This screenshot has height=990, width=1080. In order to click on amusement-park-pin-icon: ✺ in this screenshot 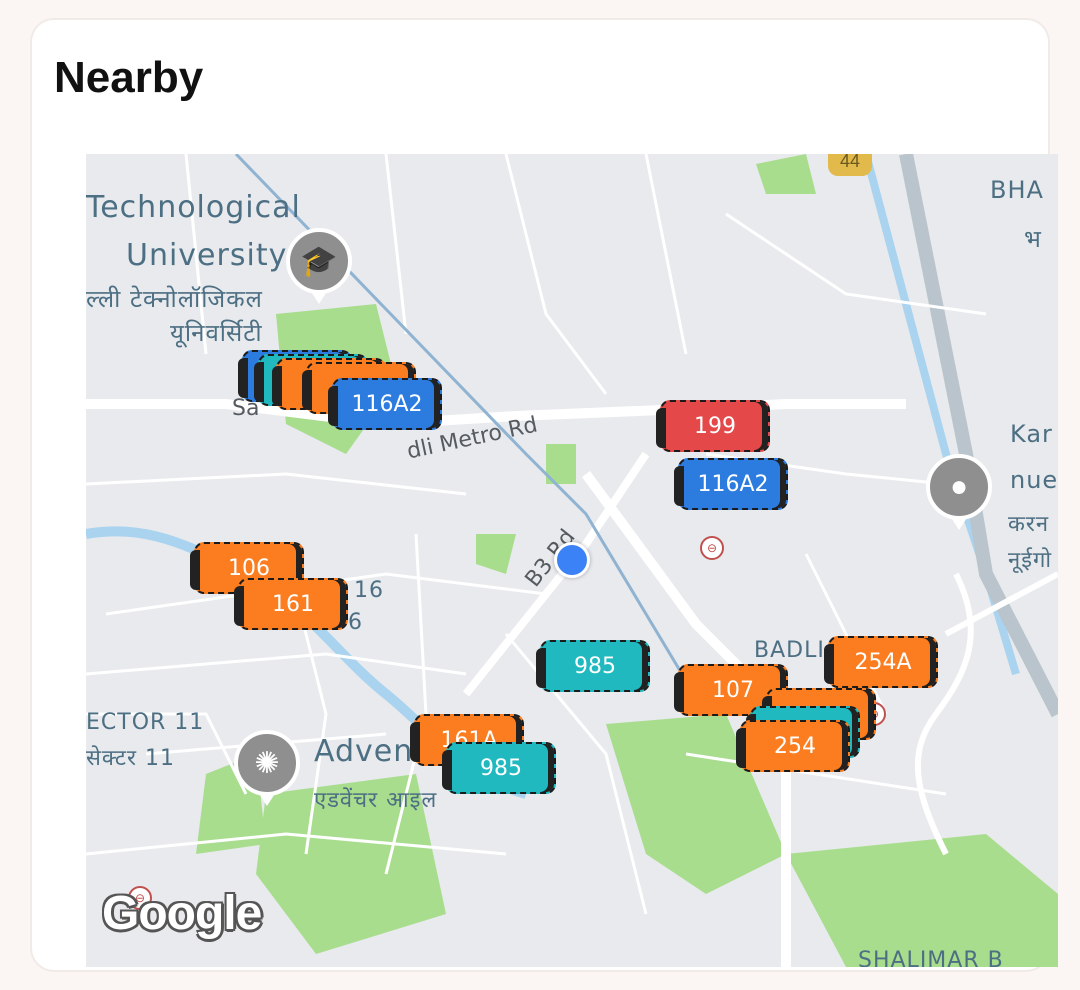, I will do `click(267, 768)`.